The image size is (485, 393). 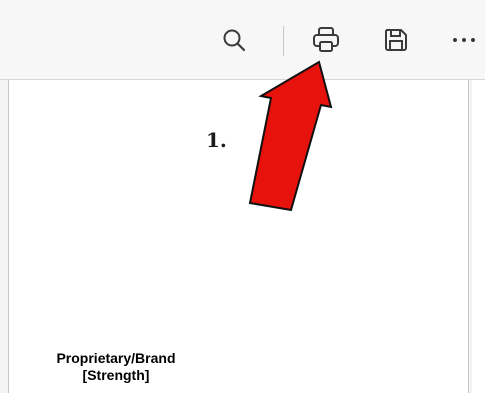 What do you see at coordinates (478, 236) in the screenshot?
I see `scrollbar` at bounding box center [478, 236].